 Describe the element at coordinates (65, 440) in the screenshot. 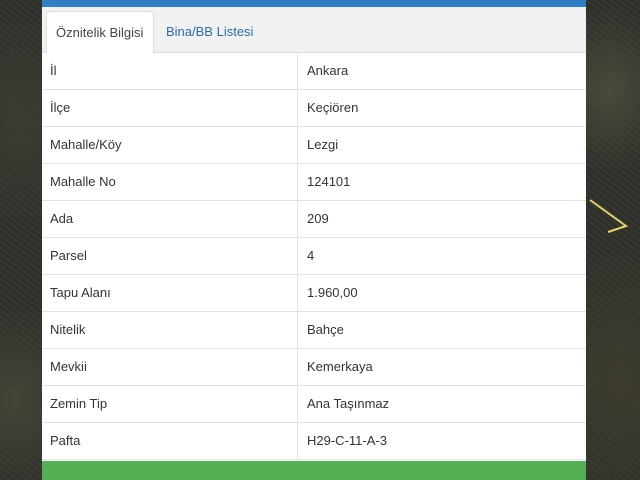

I see `row-label: Pafta` at that location.